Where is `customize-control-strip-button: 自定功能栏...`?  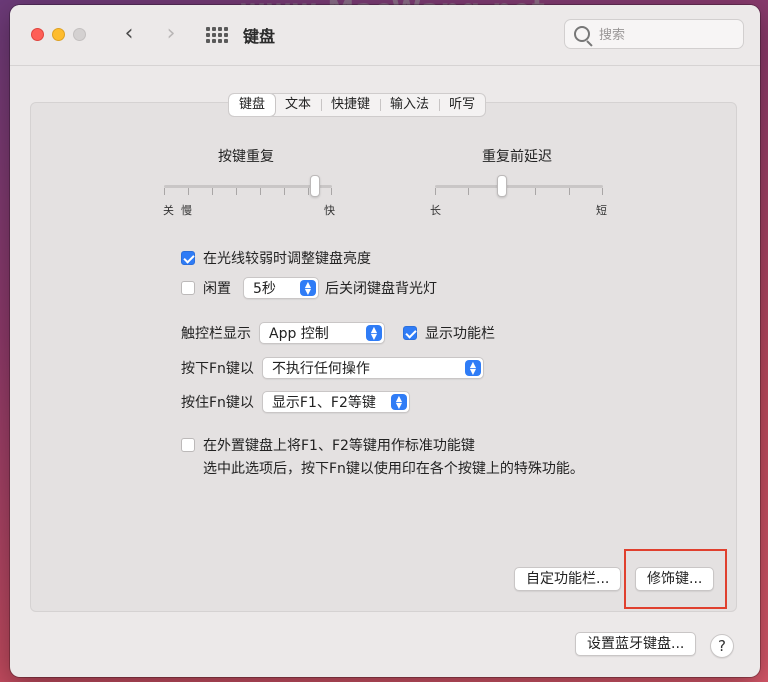 customize-control-strip-button: 自定功能栏... is located at coordinates (568, 579).